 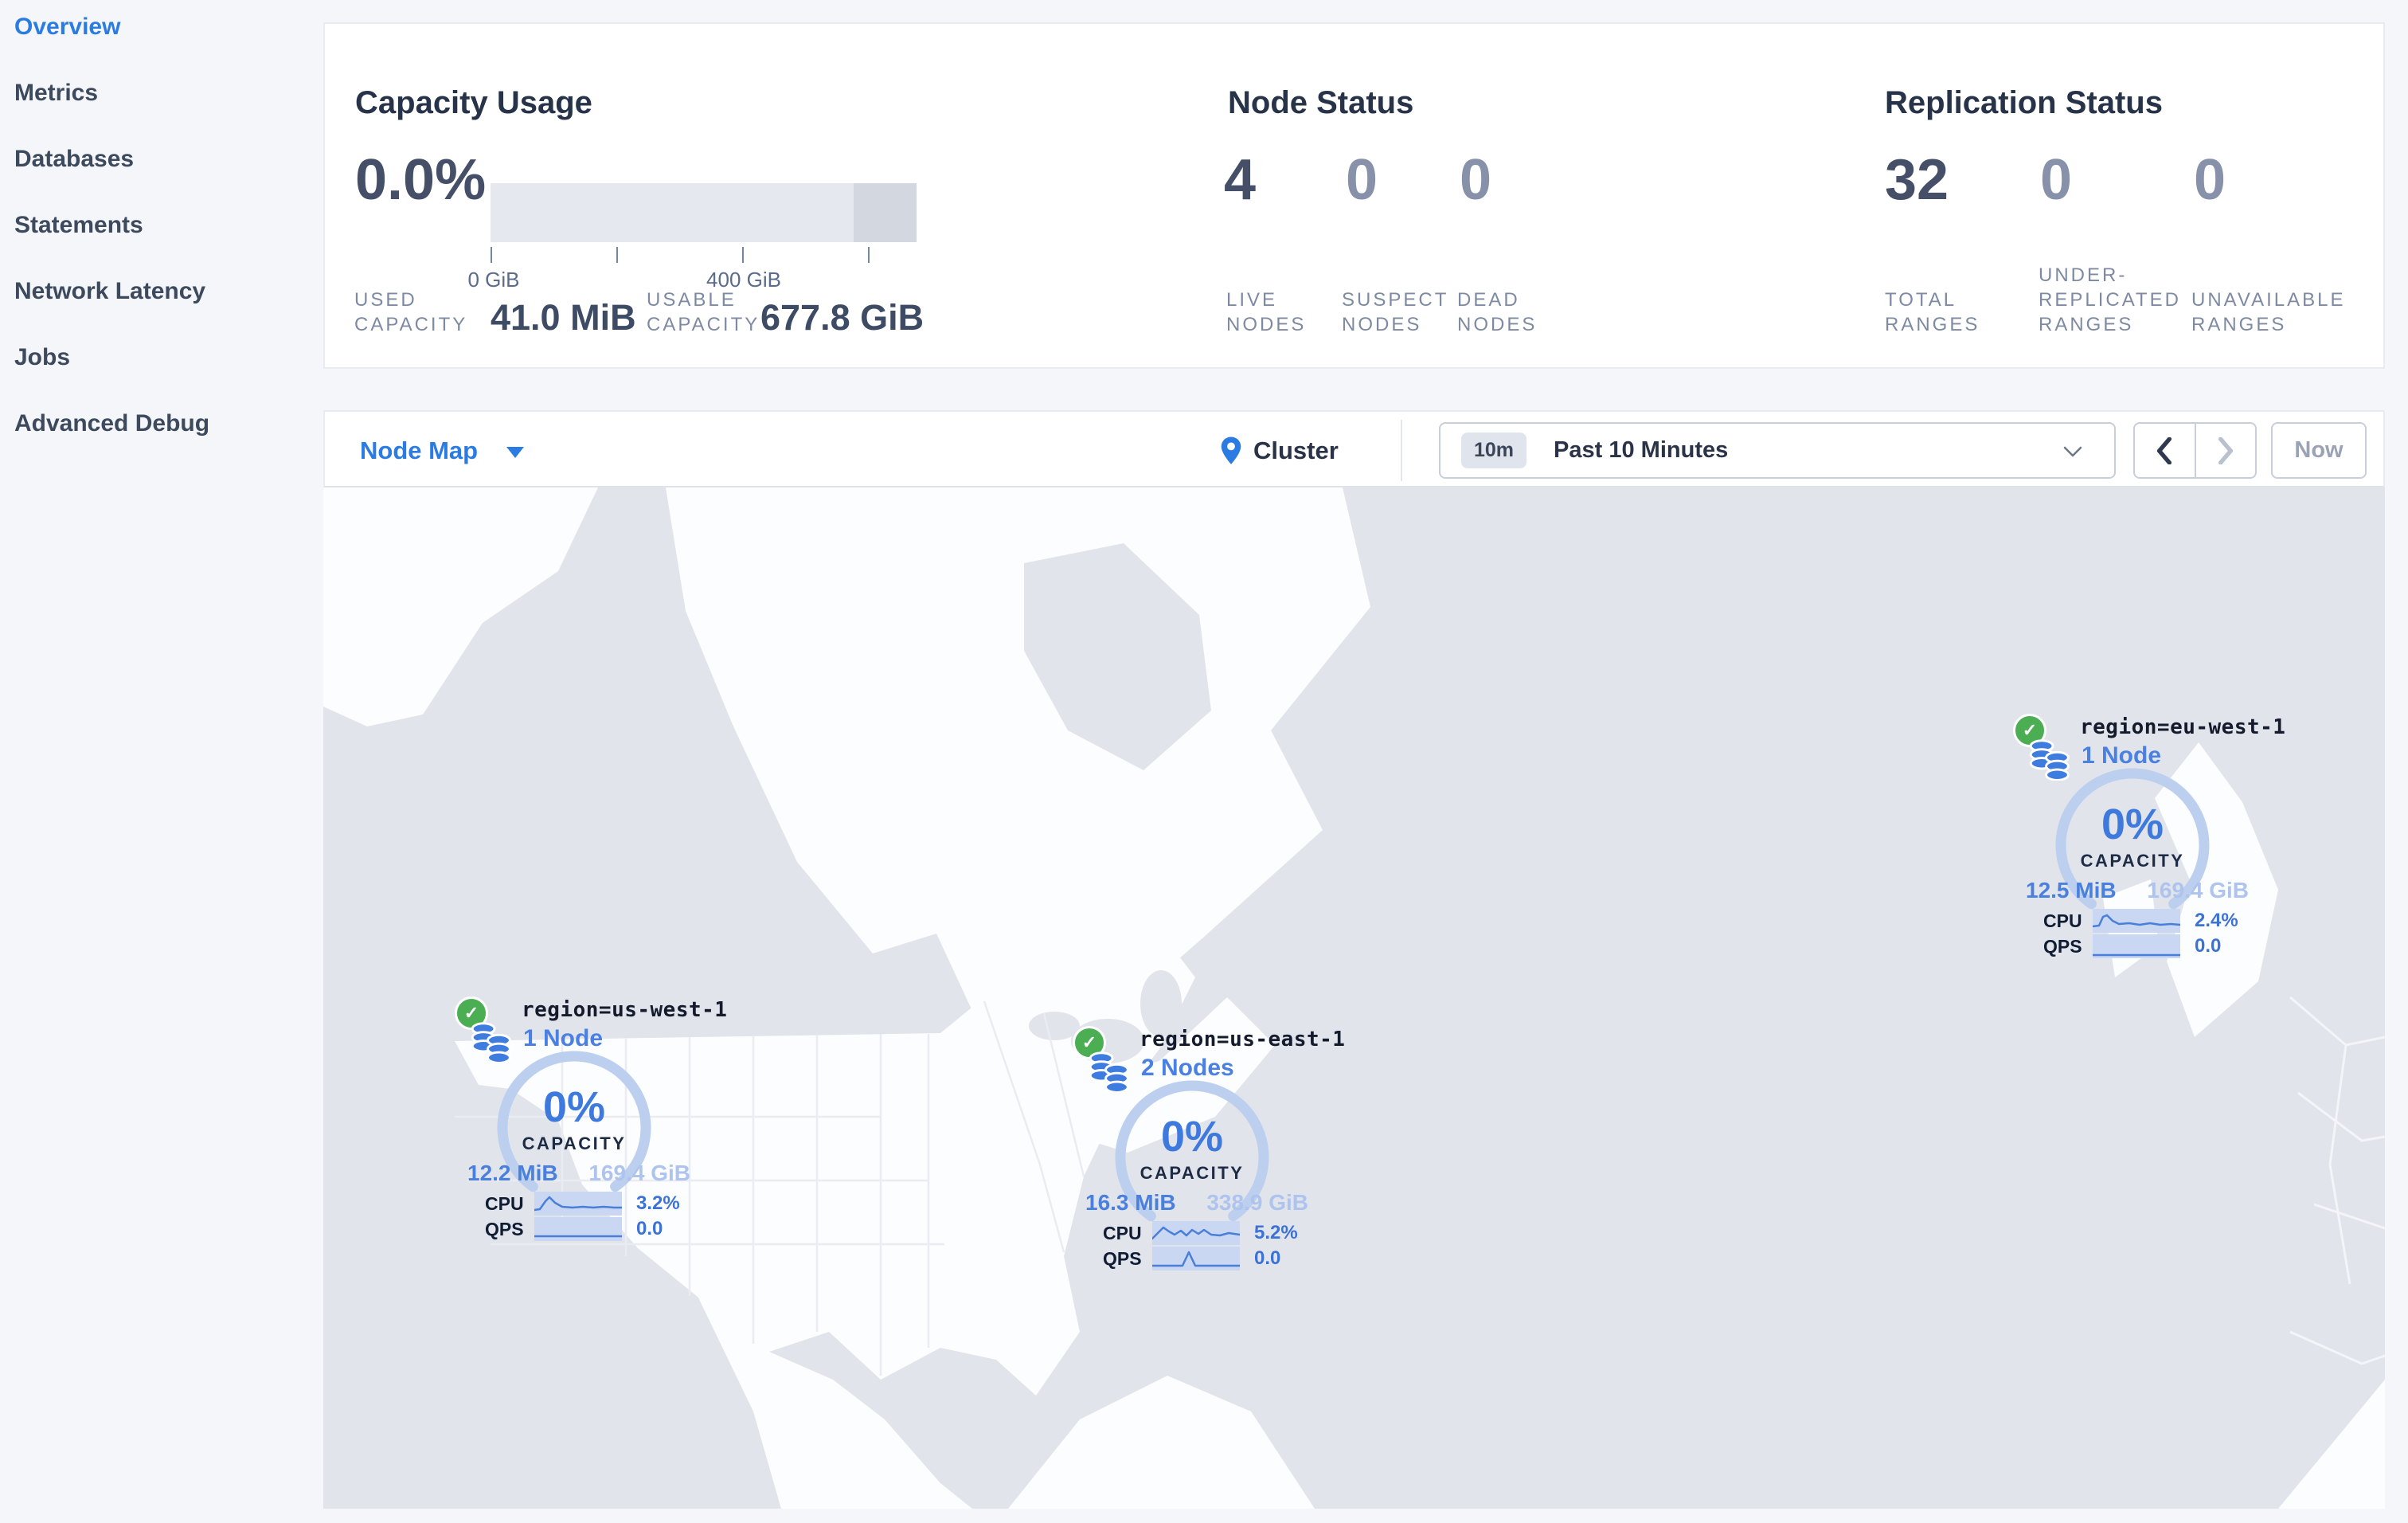 I want to click on view-selector-dropdown: Node Map, so click(x=442, y=450).